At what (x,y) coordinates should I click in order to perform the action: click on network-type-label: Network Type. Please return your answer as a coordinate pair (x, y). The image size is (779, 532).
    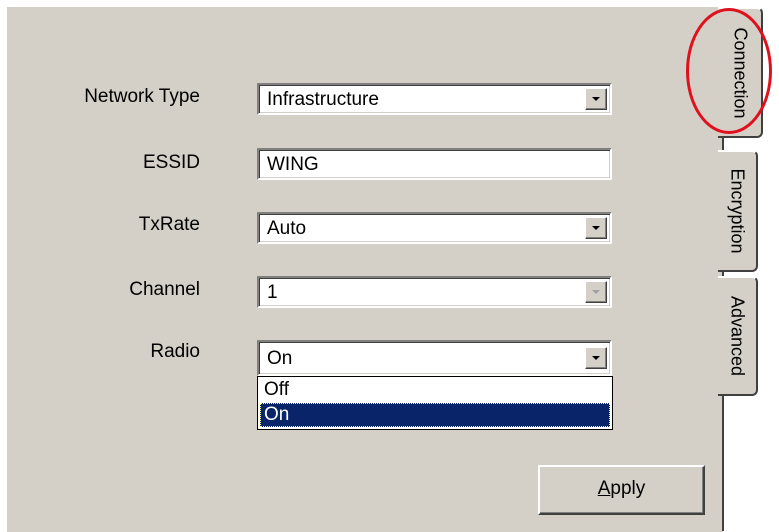
    Looking at the image, I should click on (142, 96).